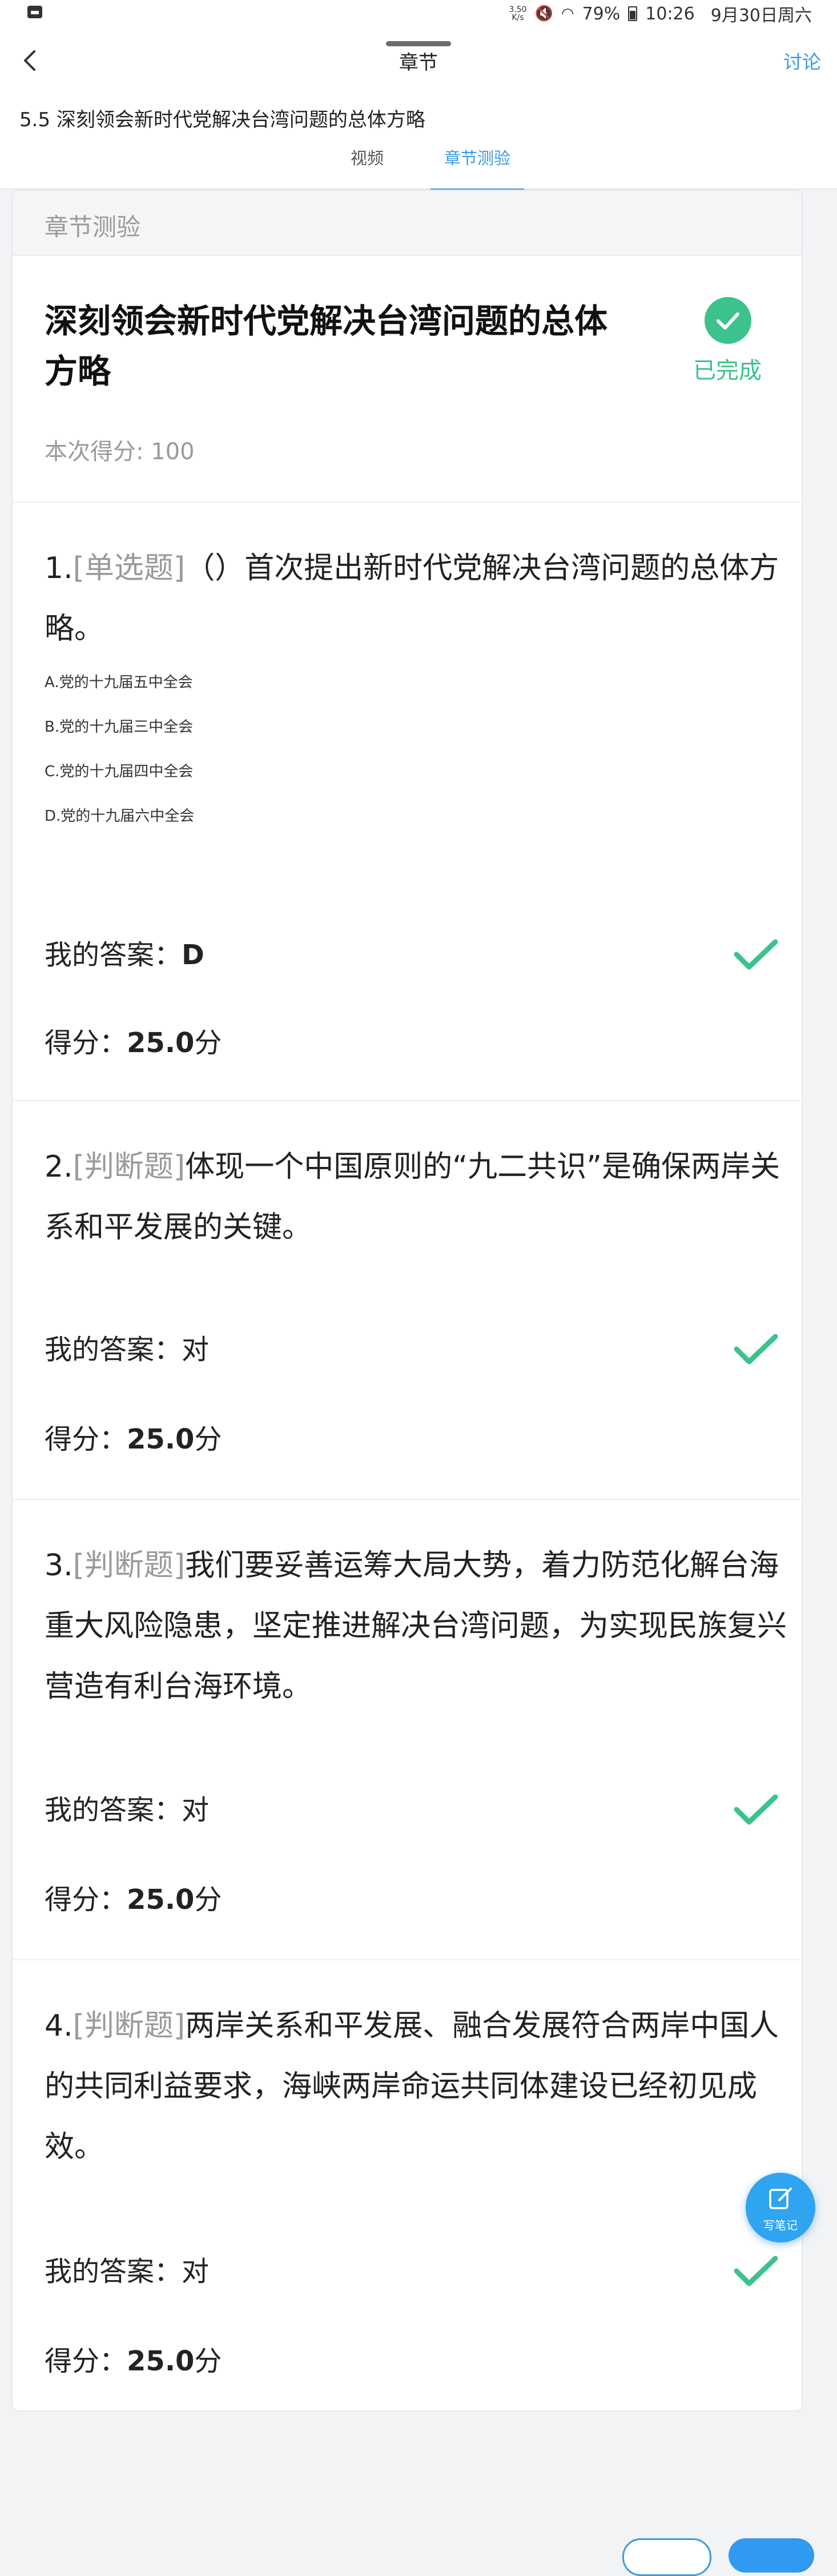  I want to click on status-indicators: 3.50 K/s 🔇 ◠ 79% 10:26 9月30日周六, so click(660, 14).